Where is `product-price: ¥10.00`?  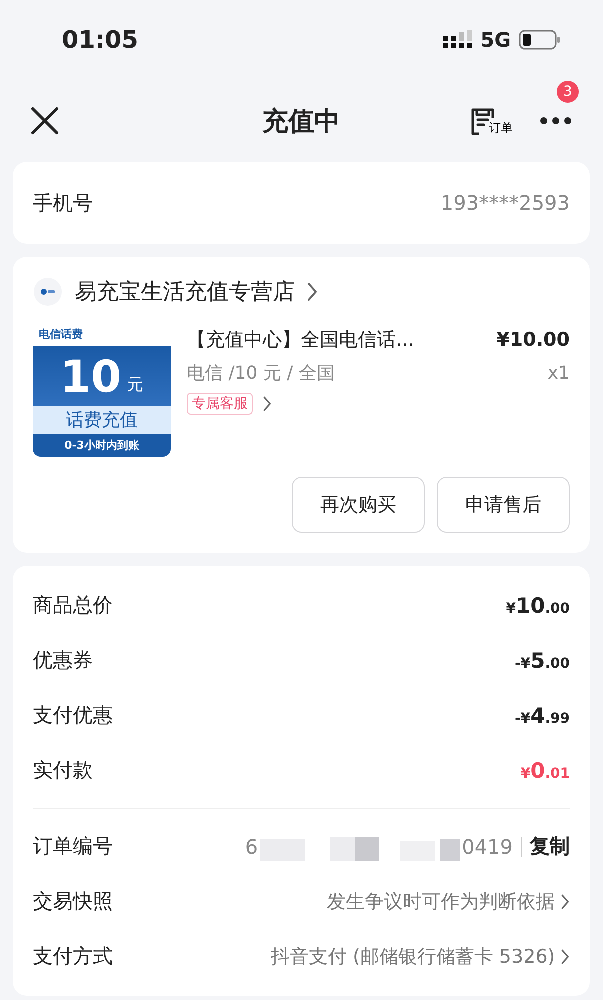
product-price: ¥10.00 is located at coordinates (533, 340).